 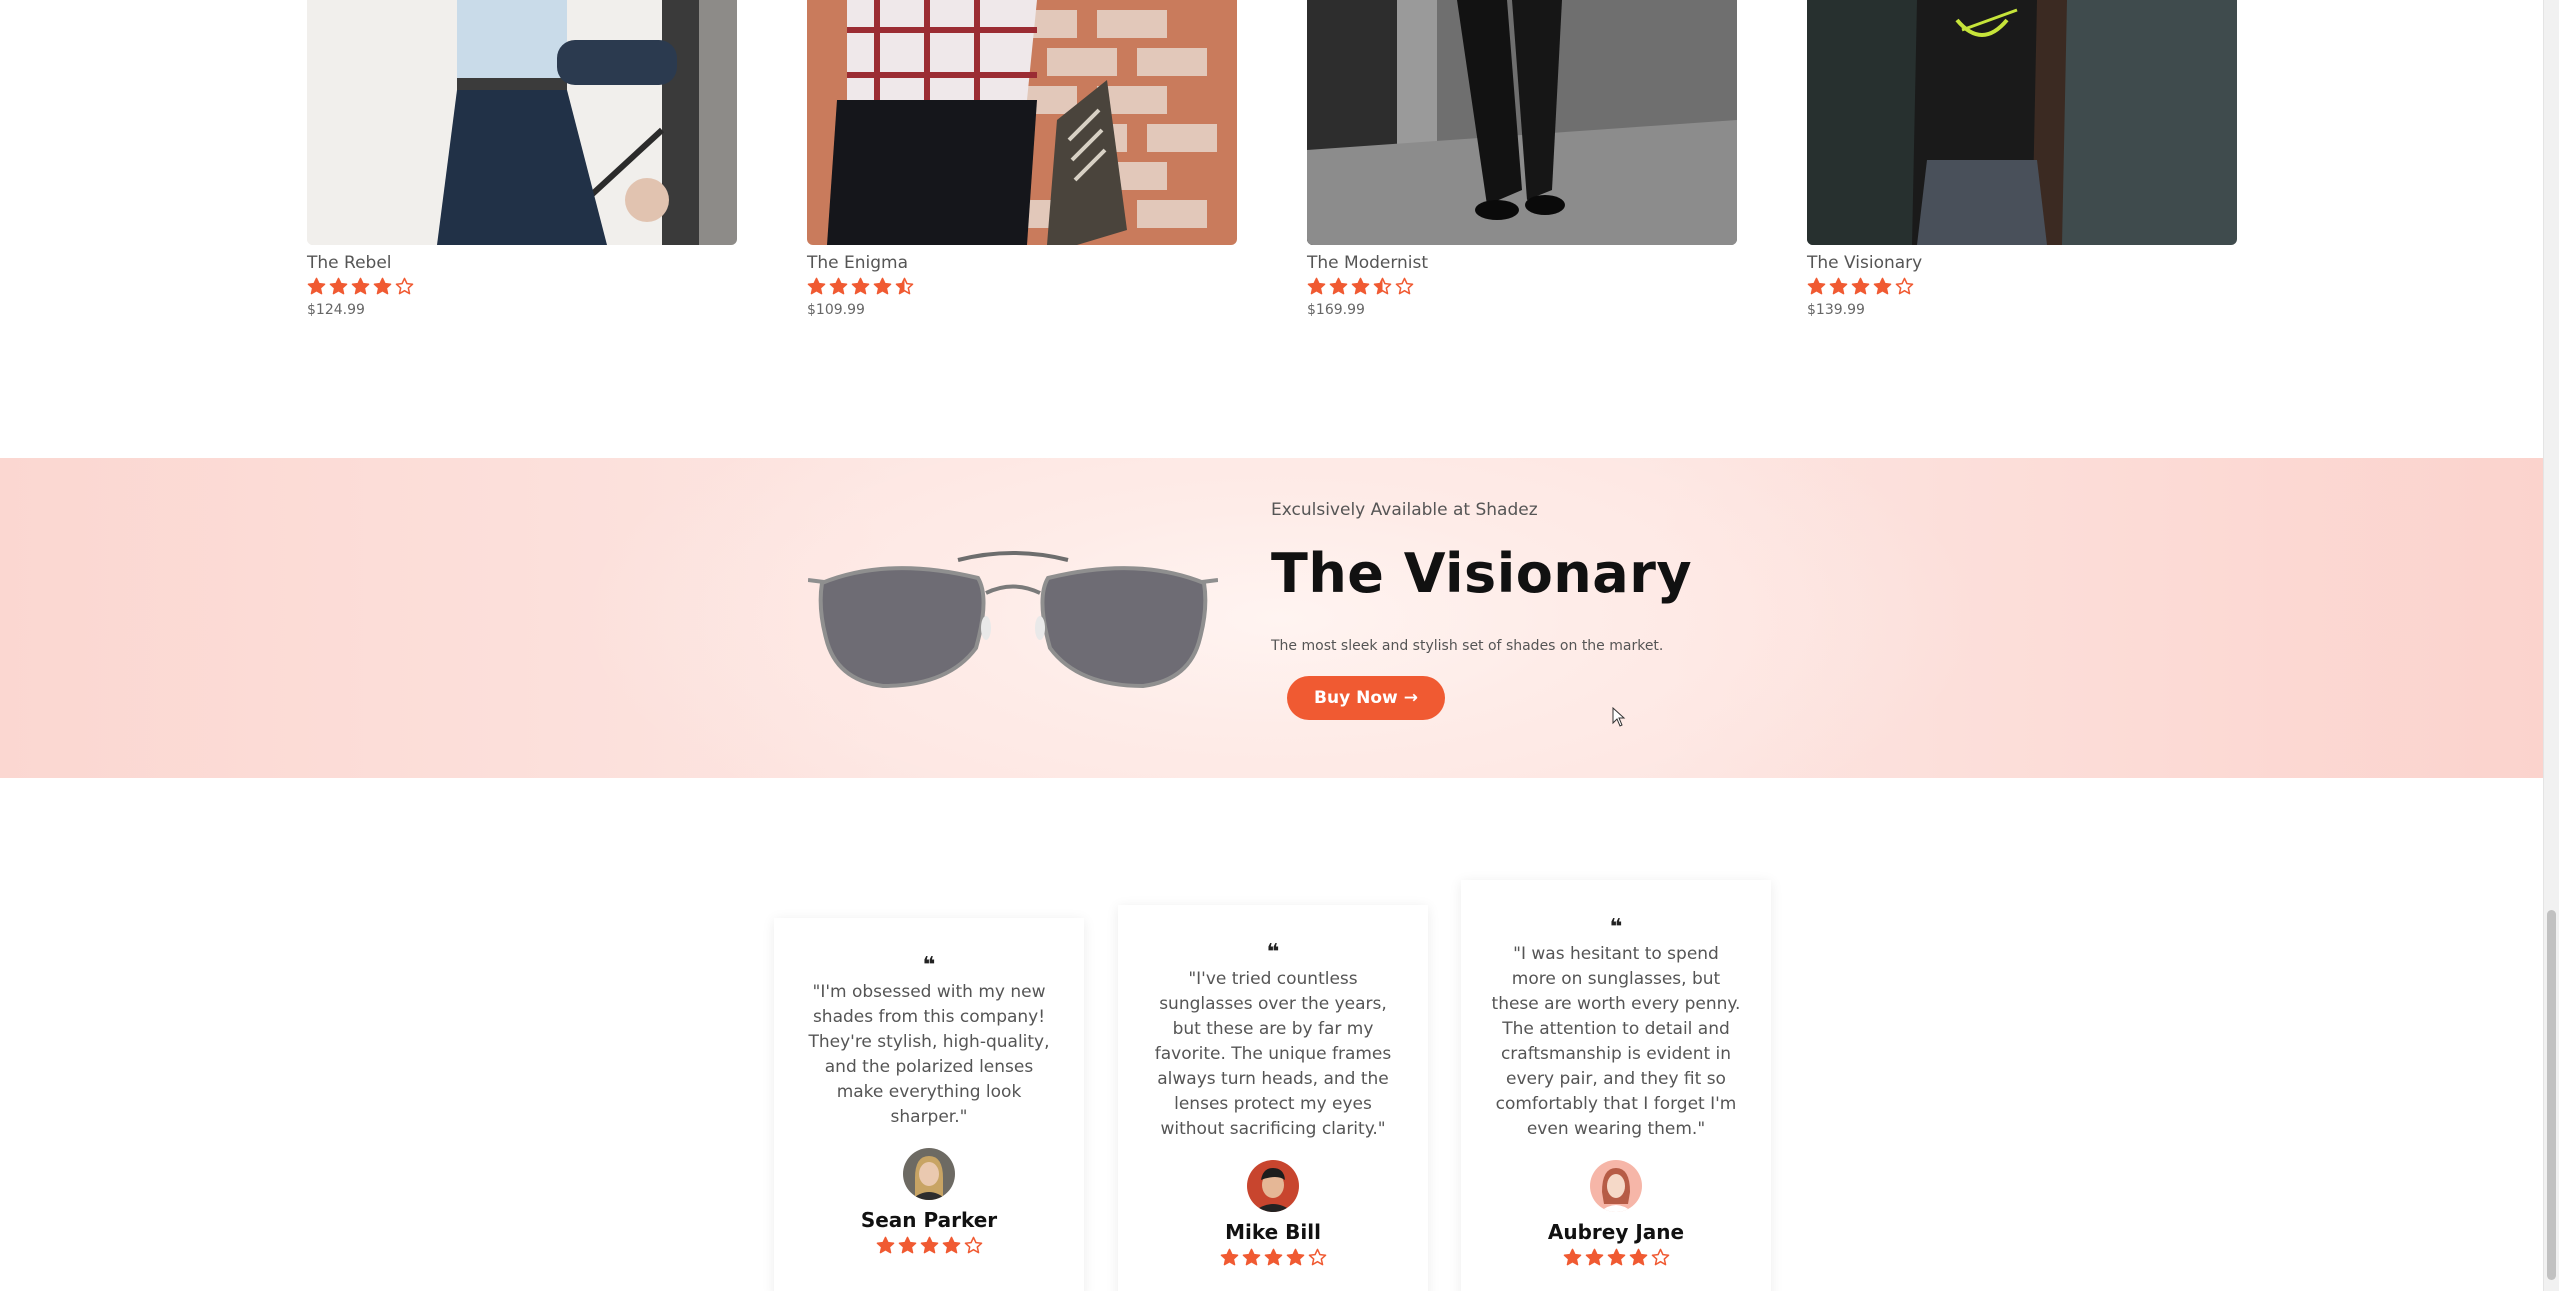 What do you see at coordinates (1404, 510) in the screenshot?
I see `banner-kicker: Exculsively Available at Shadez` at bounding box center [1404, 510].